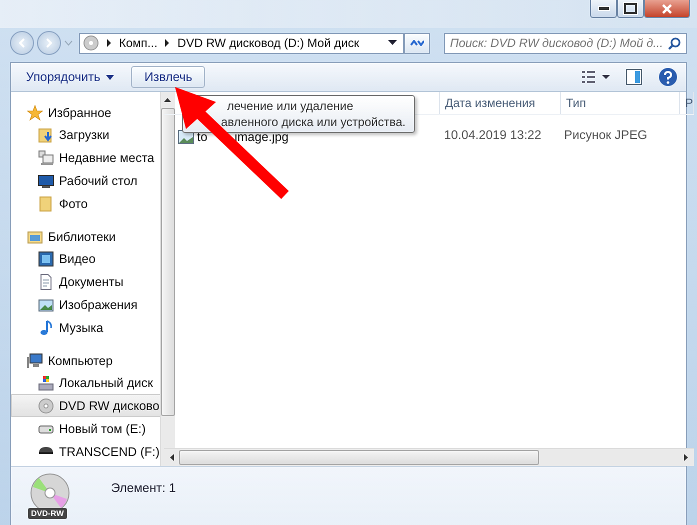 This screenshot has height=525, width=697. I want to click on film-icon, so click(46, 258).